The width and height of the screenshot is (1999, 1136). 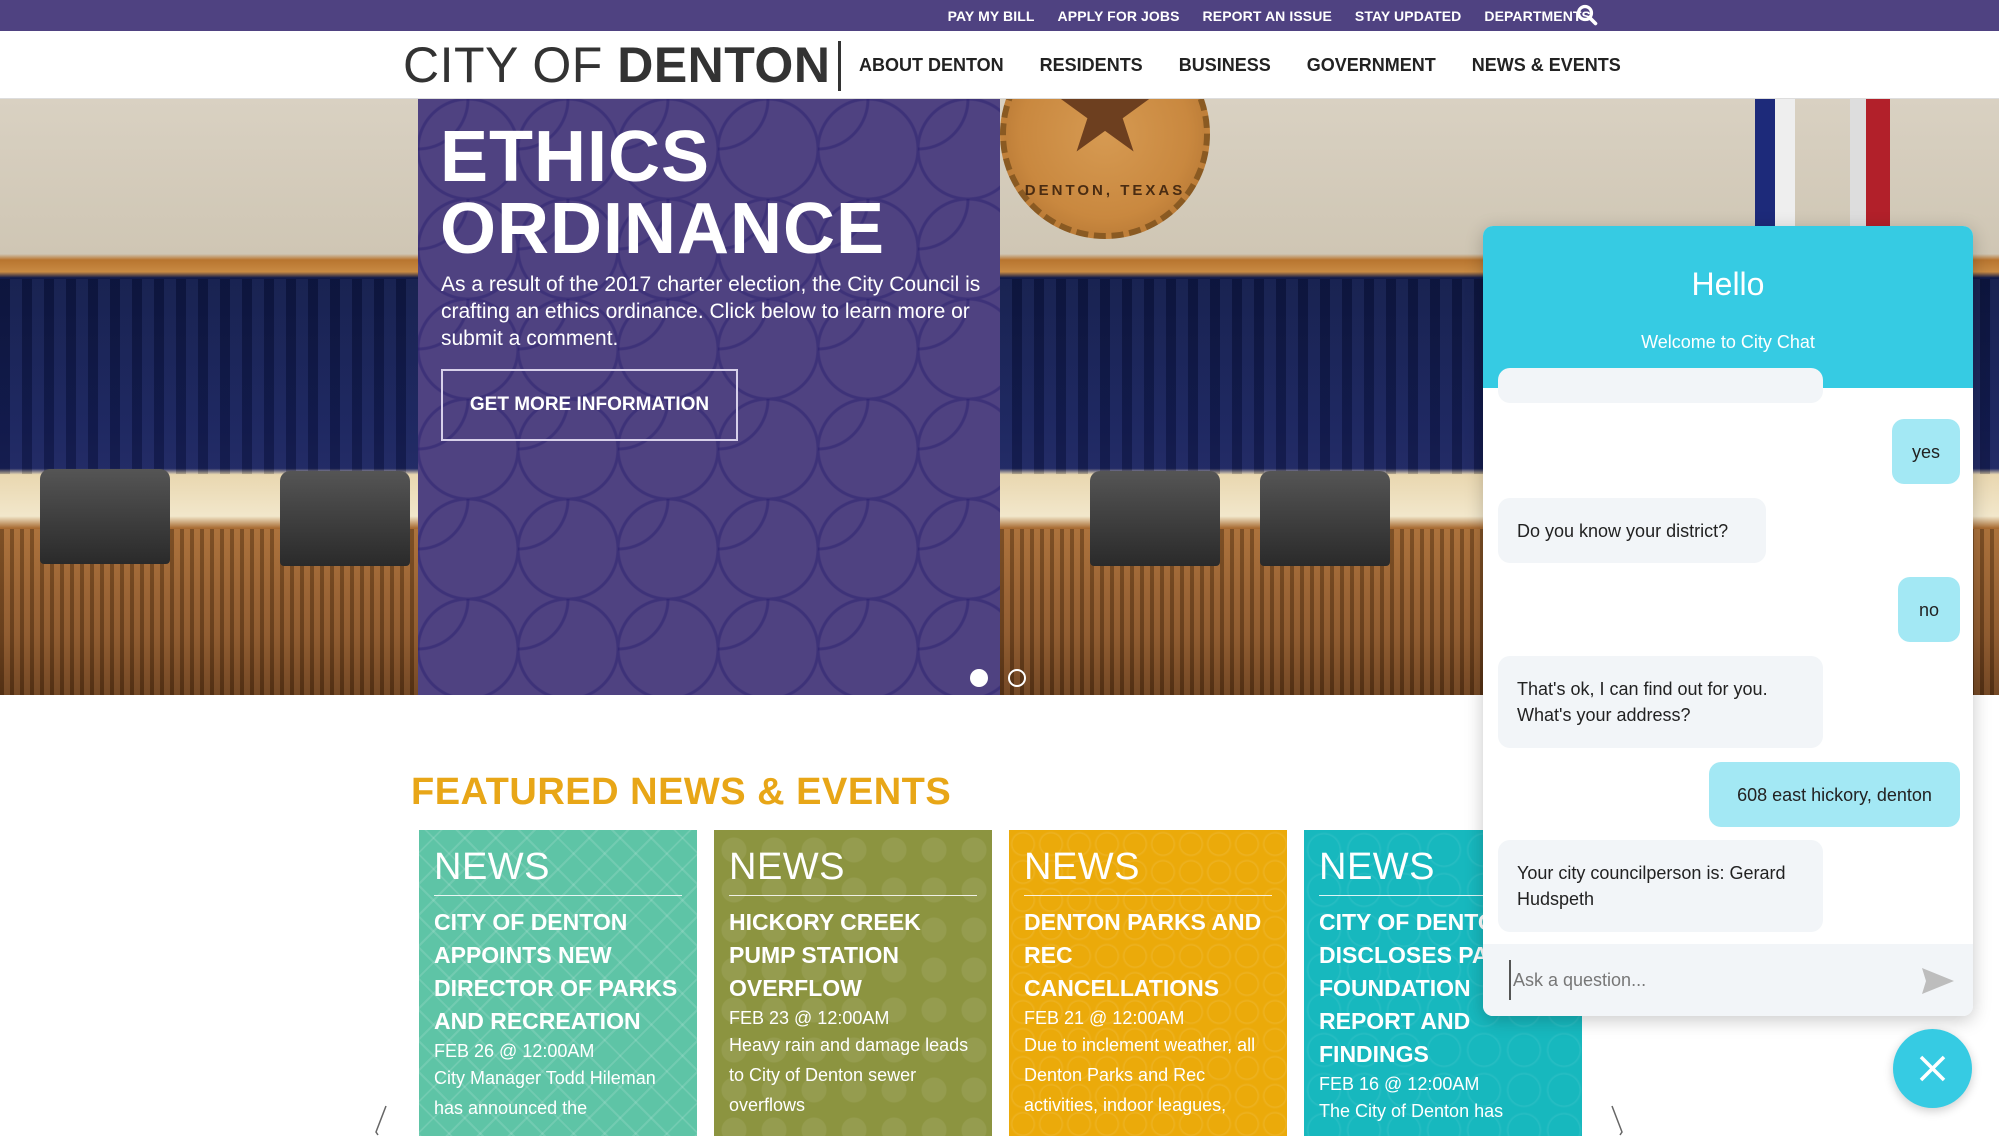 I want to click on utility-link-apply-for-jobs: APPLY FOR JOBS, so click(x=1119, y=16).